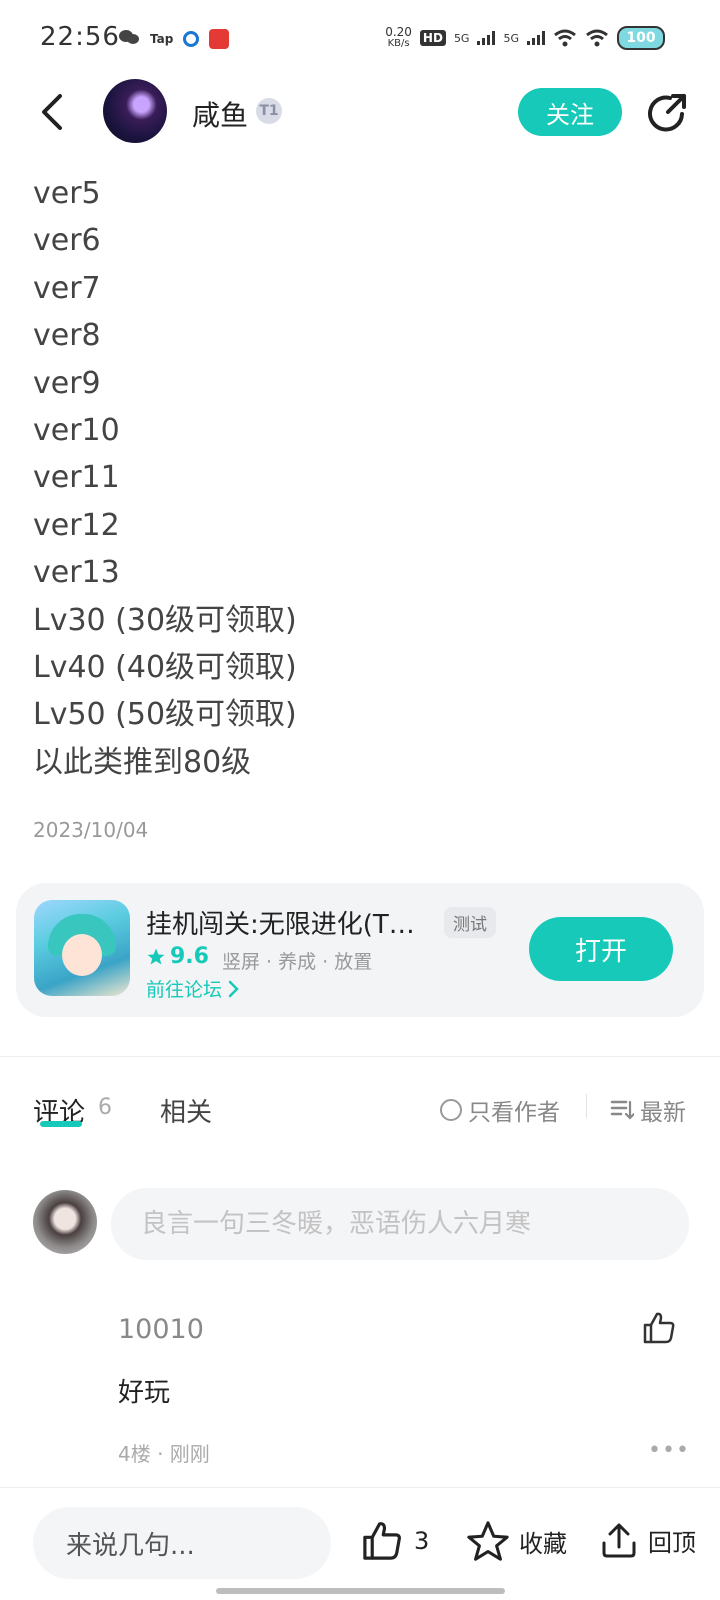 Image resolution: width=720 pixels, height=1600 pixels. I want to click on net-speed-value: 0.20, so click(398, 32).